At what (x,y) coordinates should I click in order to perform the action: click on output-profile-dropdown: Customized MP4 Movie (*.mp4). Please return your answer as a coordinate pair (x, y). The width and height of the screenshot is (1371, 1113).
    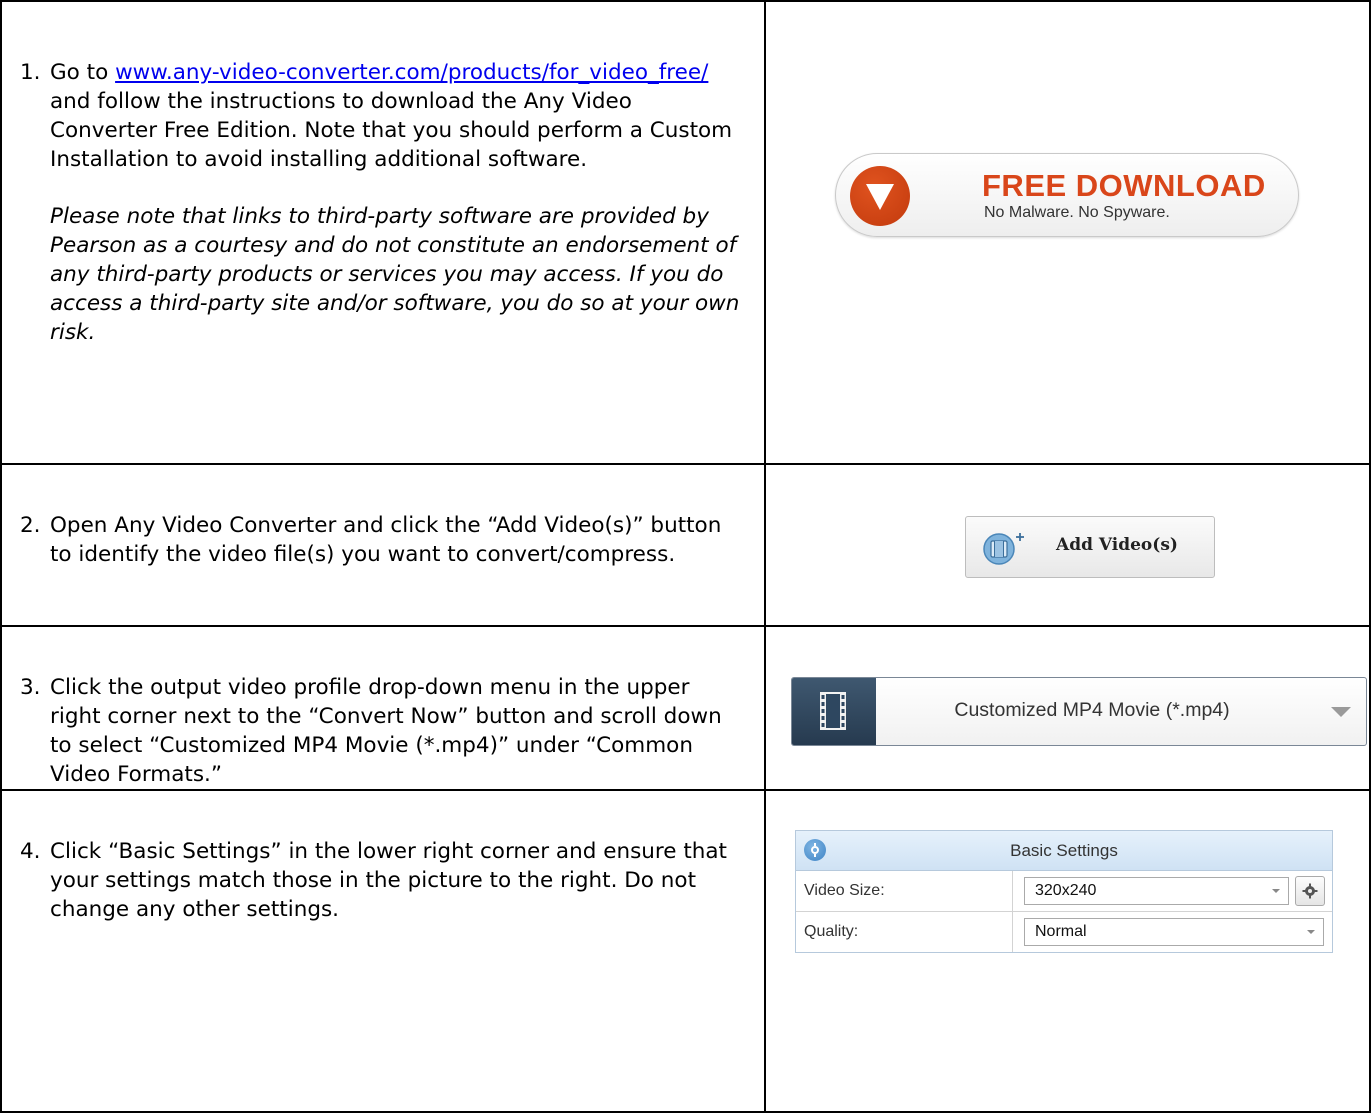
    Looking at the image, I should click on (1079, 711).